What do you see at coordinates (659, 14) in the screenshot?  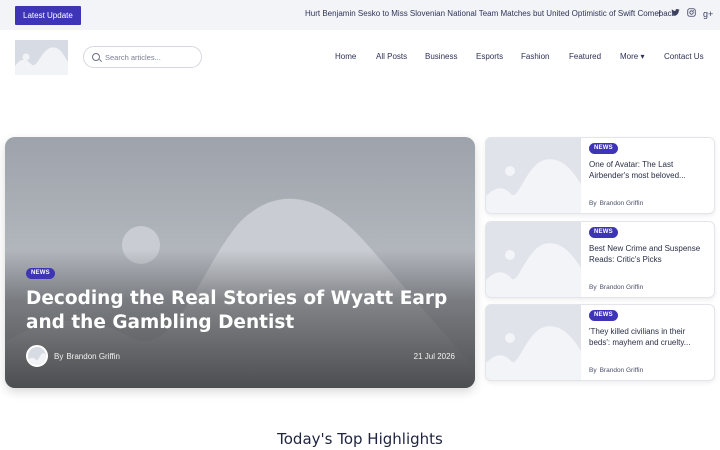 I see `facebook-icon: f` at bounding box center [659, 14].